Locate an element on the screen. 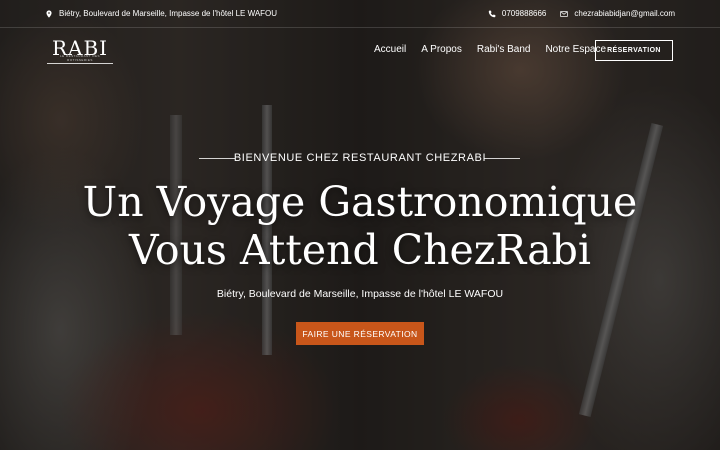 This screenshot has width=720, height=450. email-text: chezrabiabidjan@gmail.com is located at coordinates (624, 13).